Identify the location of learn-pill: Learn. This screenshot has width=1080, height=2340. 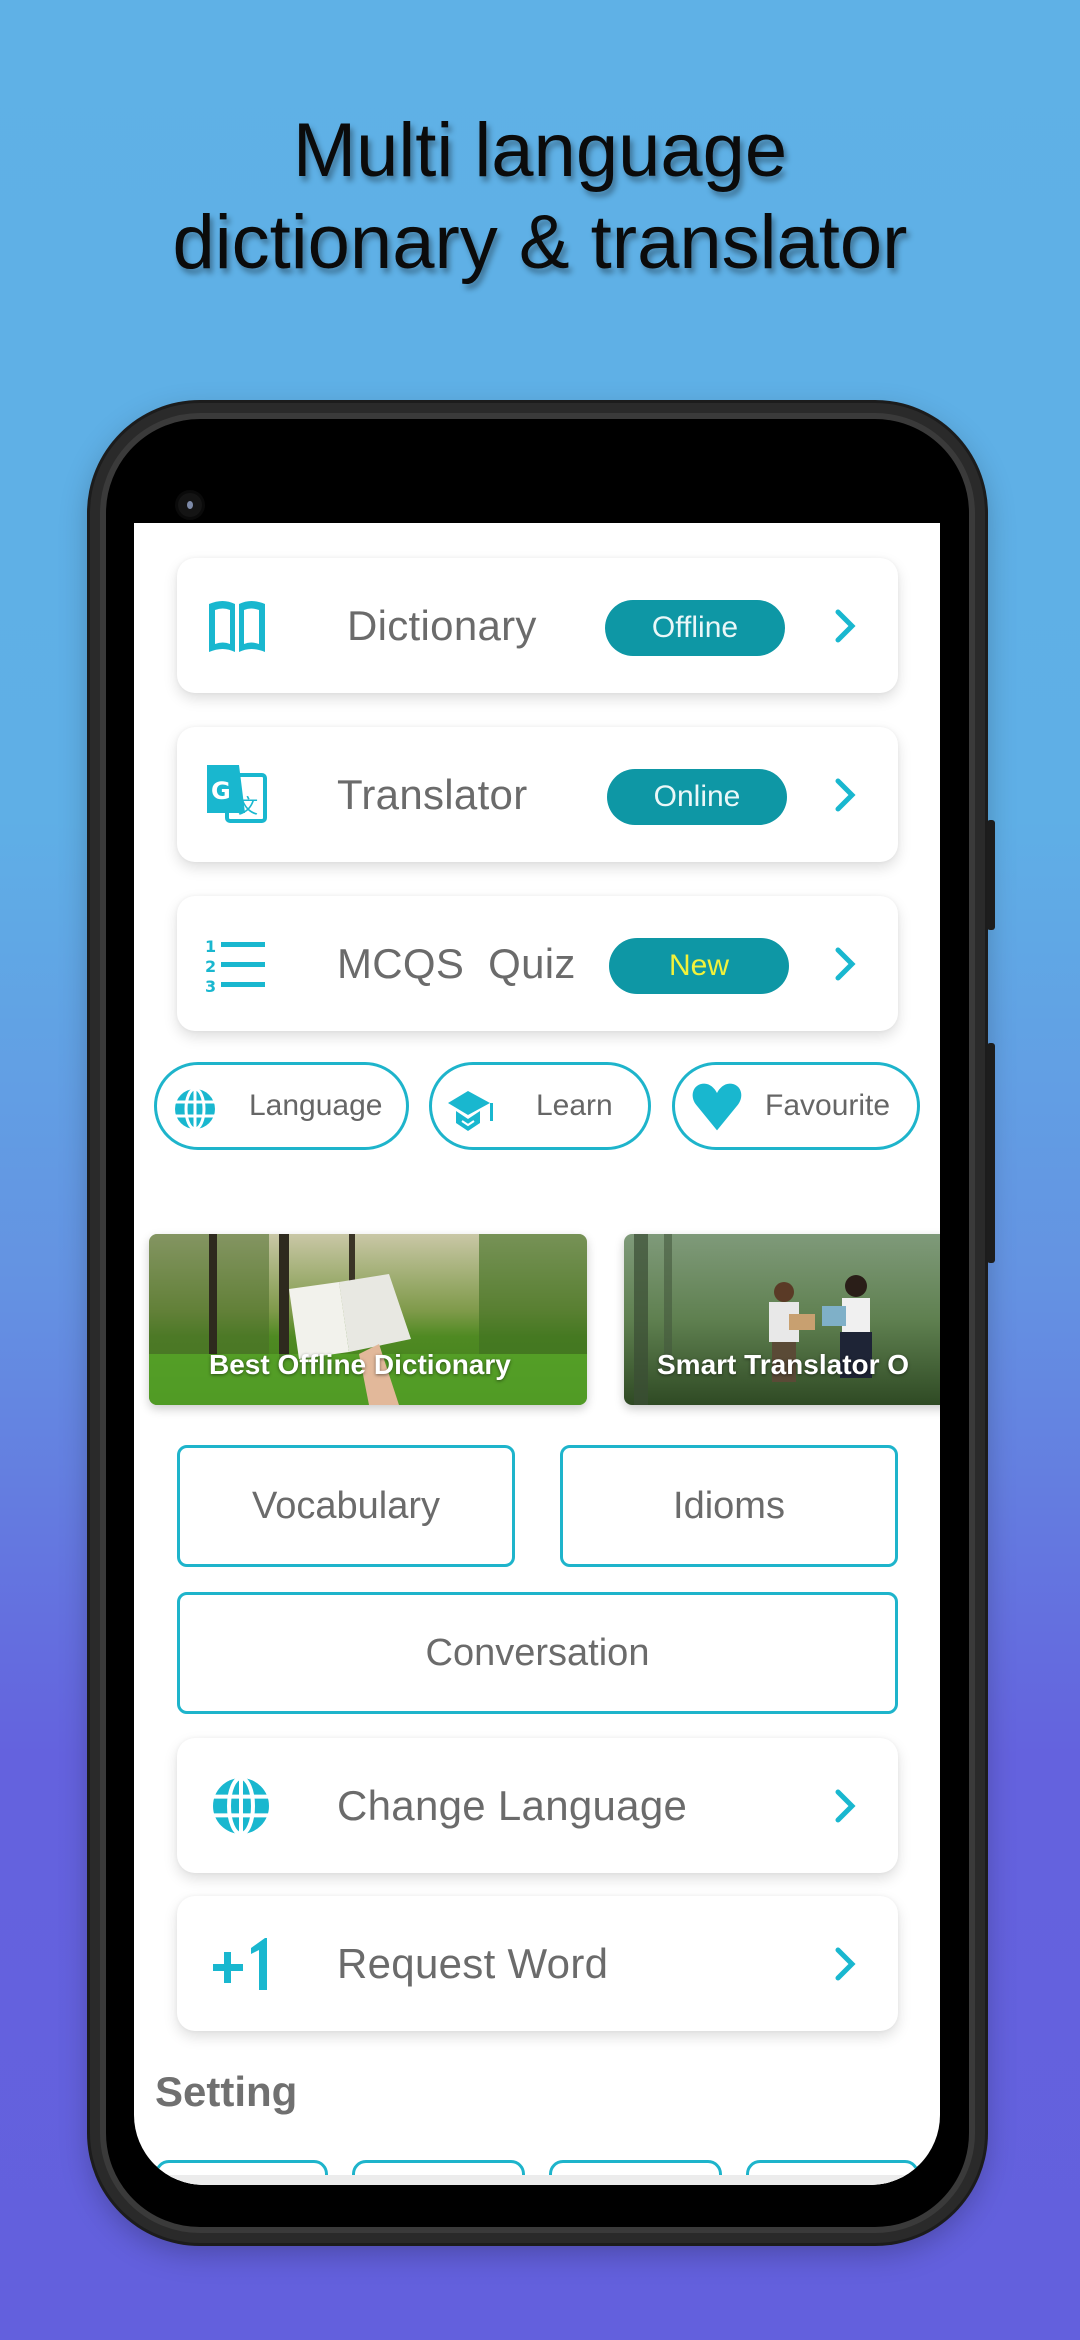
(540, 1106).